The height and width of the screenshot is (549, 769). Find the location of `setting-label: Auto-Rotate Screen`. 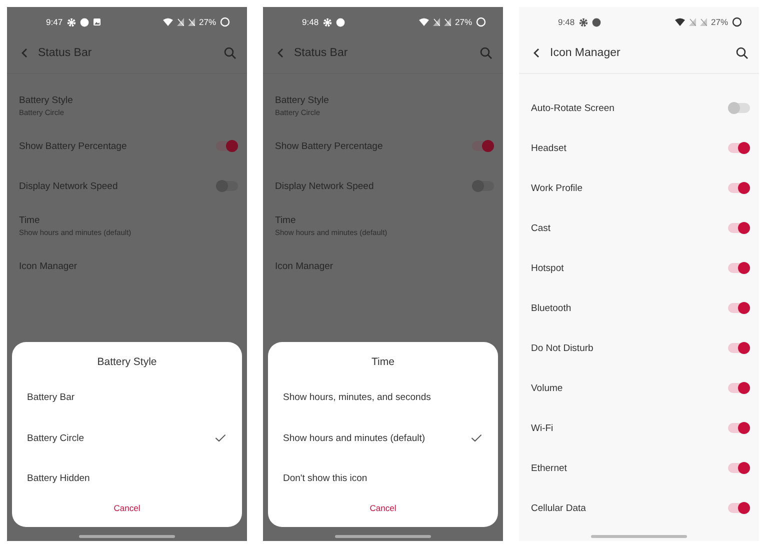

setting-label: Auto-Rotate Screen is located at coordinates (572, 108).